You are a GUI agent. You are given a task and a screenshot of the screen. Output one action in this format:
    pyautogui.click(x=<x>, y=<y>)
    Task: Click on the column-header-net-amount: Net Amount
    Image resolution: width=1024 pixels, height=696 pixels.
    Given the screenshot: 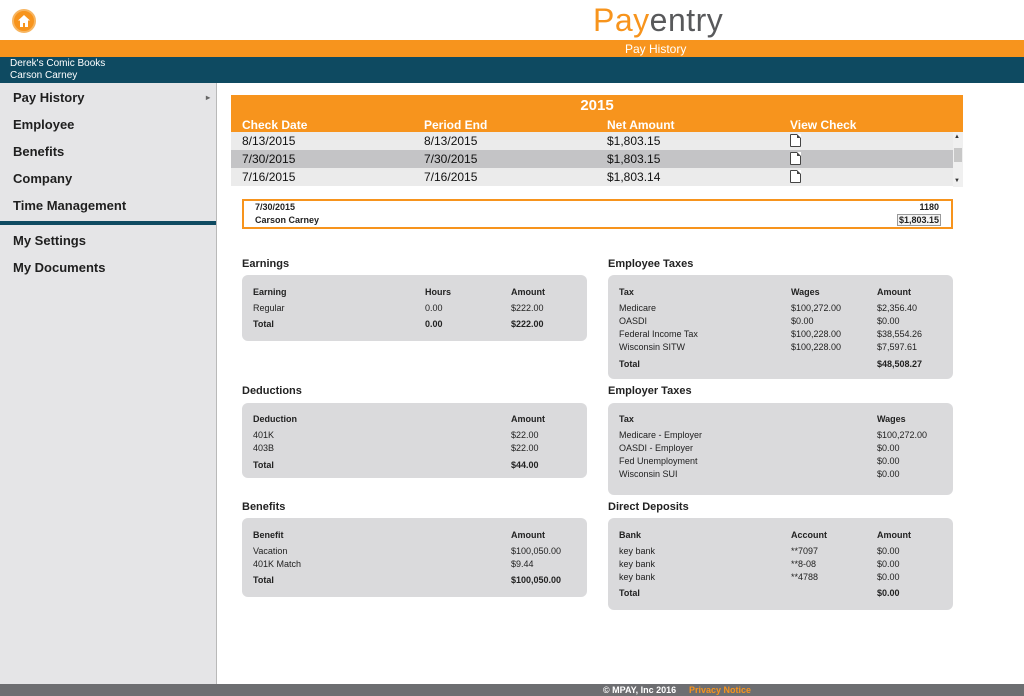 What is the action you would take?
    pyautogui.click(x=641, y=125)
    